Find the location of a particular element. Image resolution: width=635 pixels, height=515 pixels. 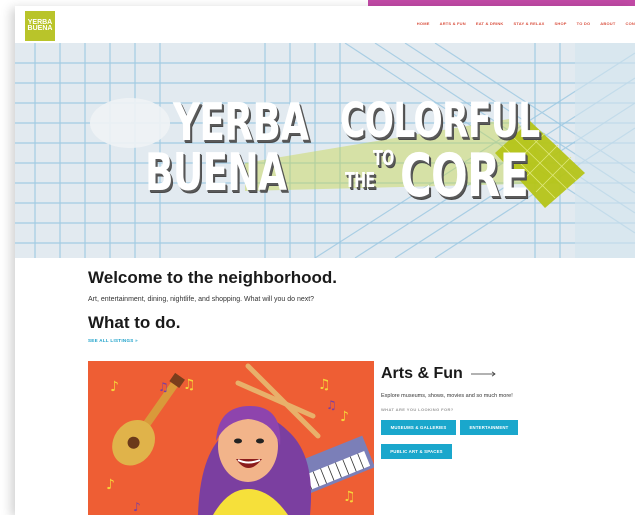

hero-word-core: CORE is located at coordinates (464, 176).